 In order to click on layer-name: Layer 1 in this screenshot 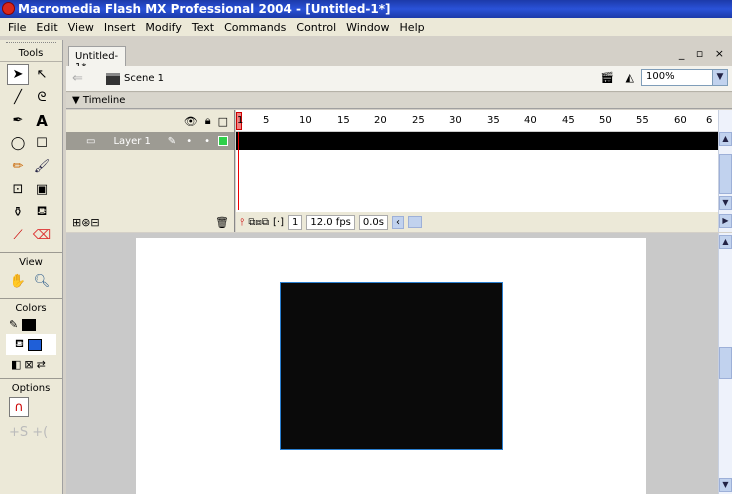, I will do `click(132, 141)`.